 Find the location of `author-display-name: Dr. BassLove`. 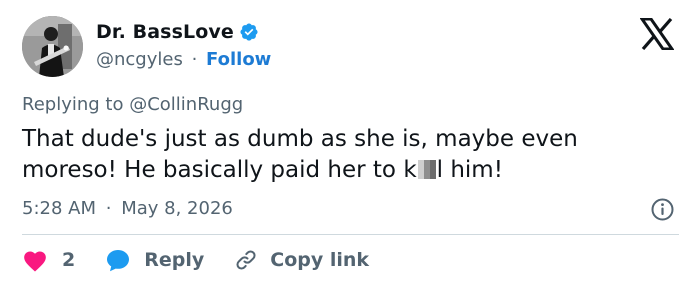

author-display-name: Dr. BassLove is located at coordinates (165, 32).